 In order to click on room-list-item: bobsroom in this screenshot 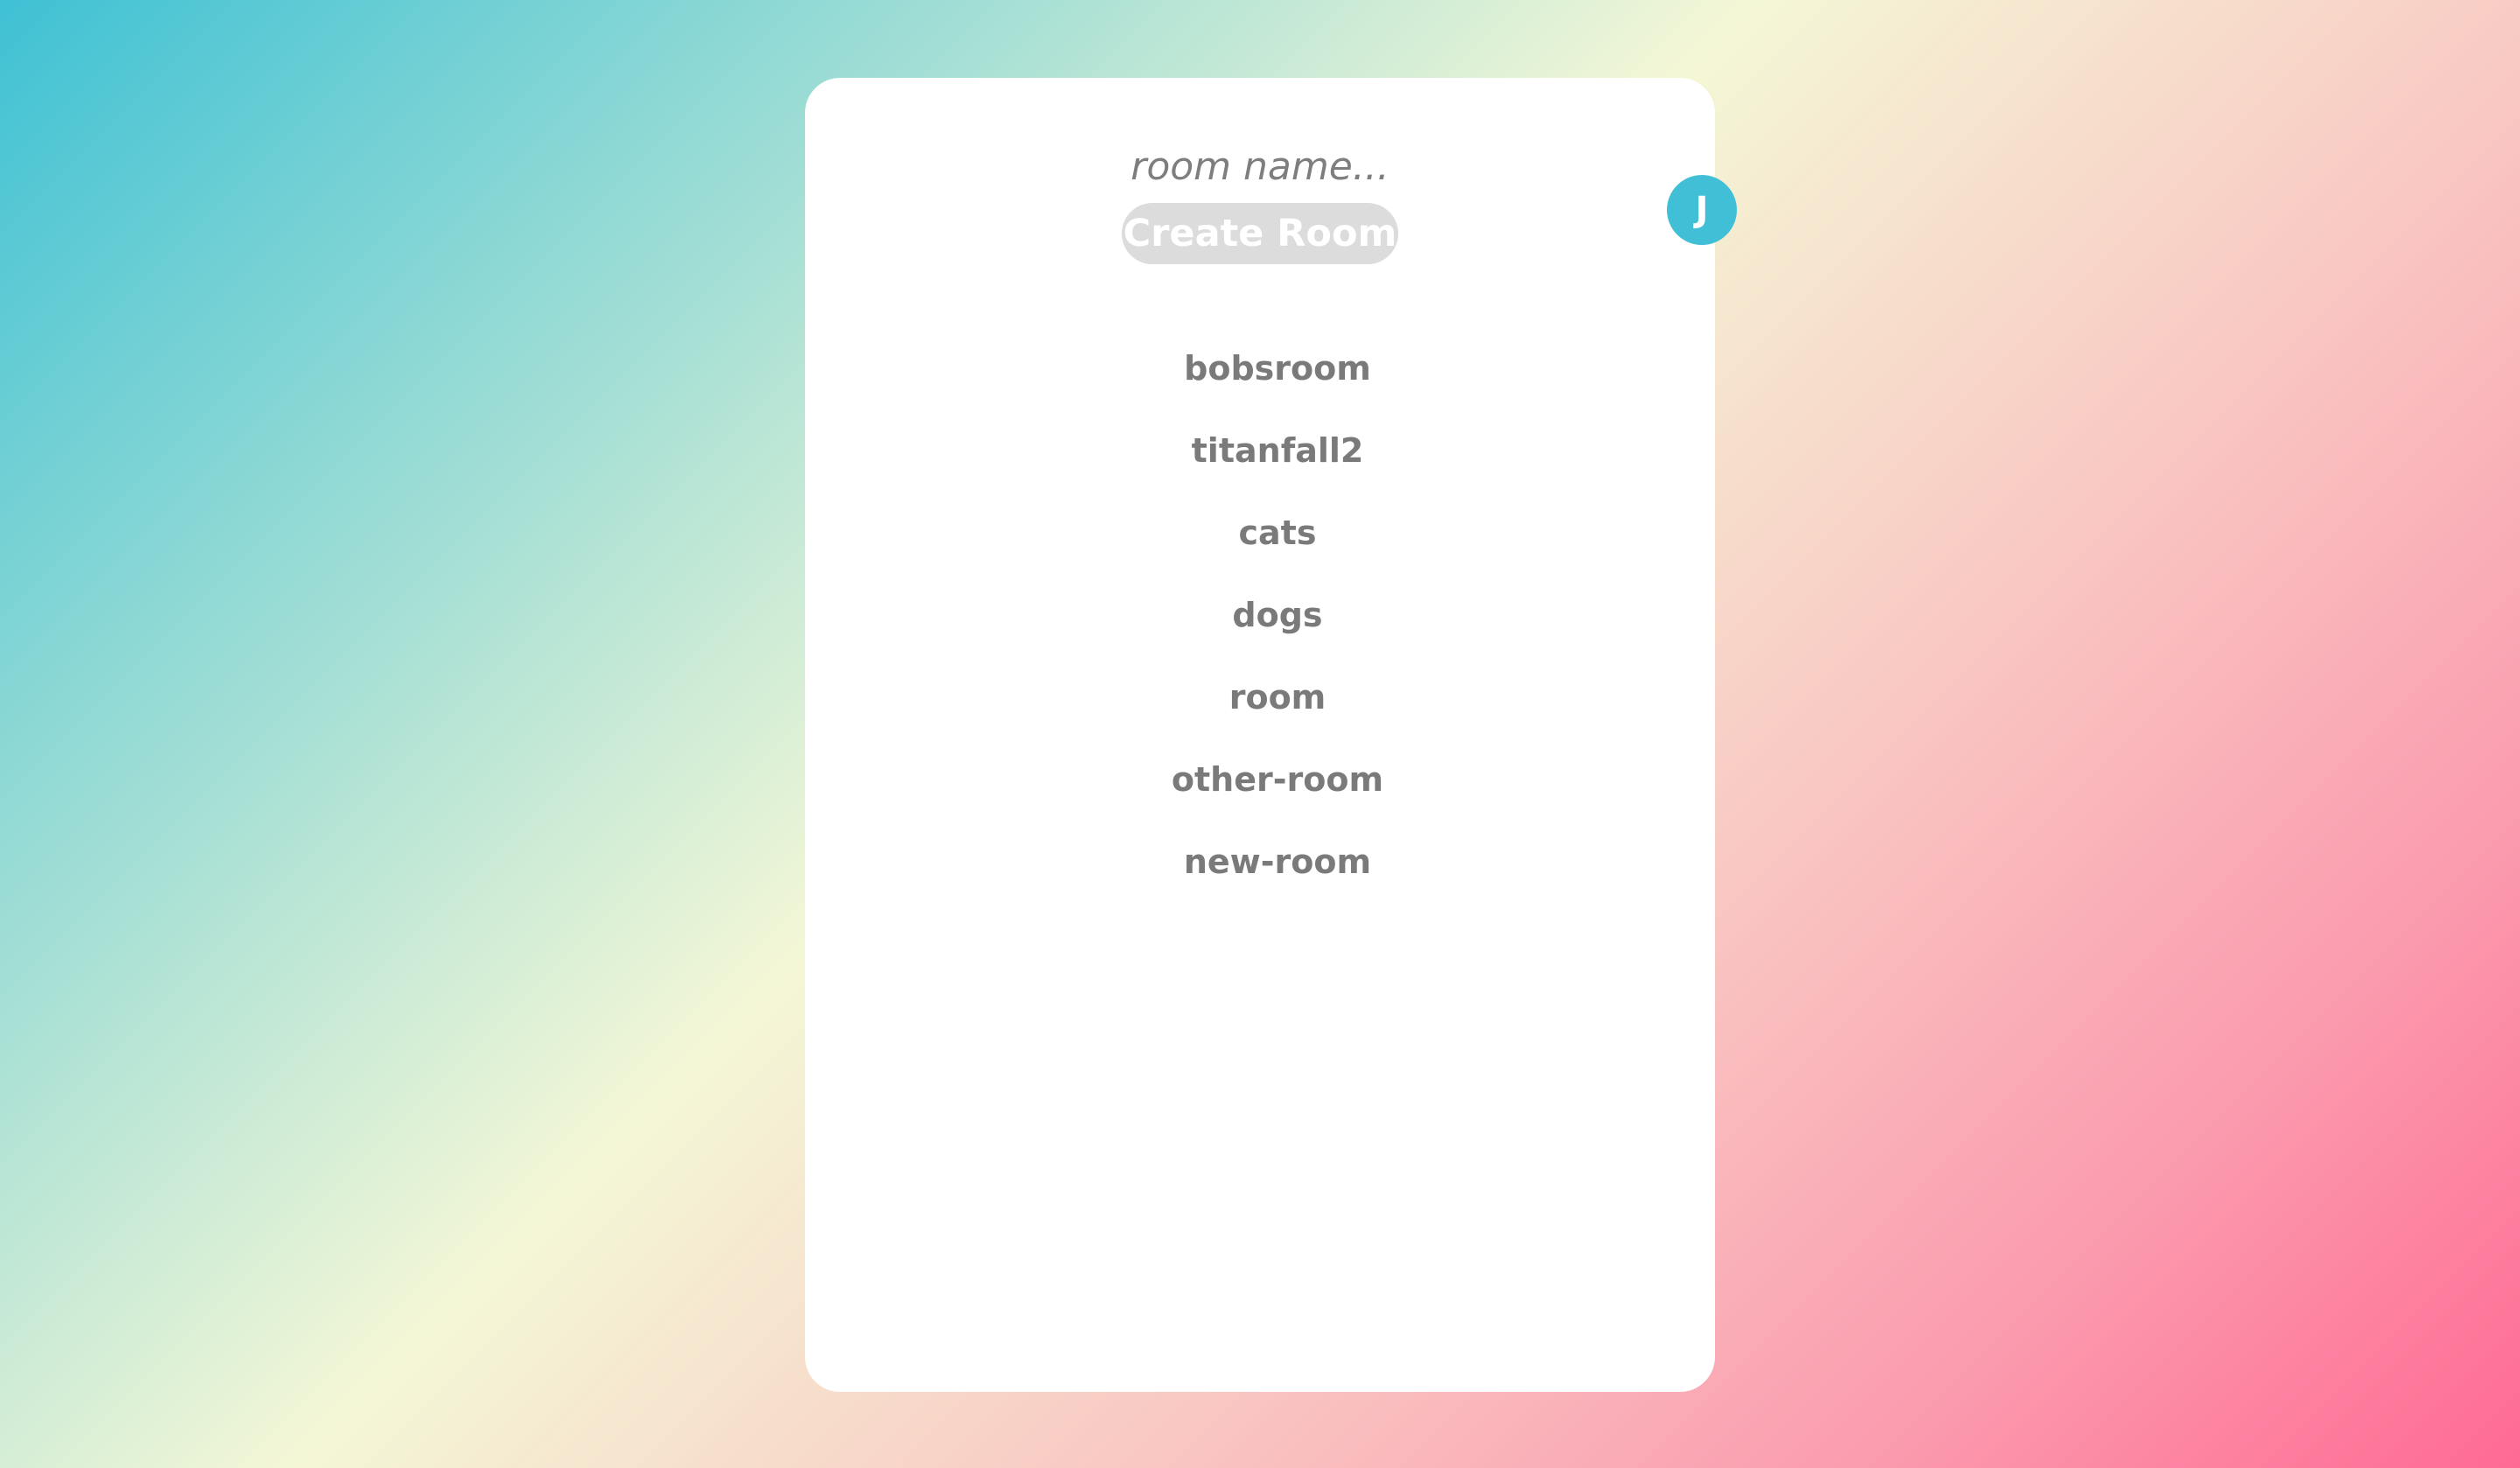, I will do `click(1277, 373)`.